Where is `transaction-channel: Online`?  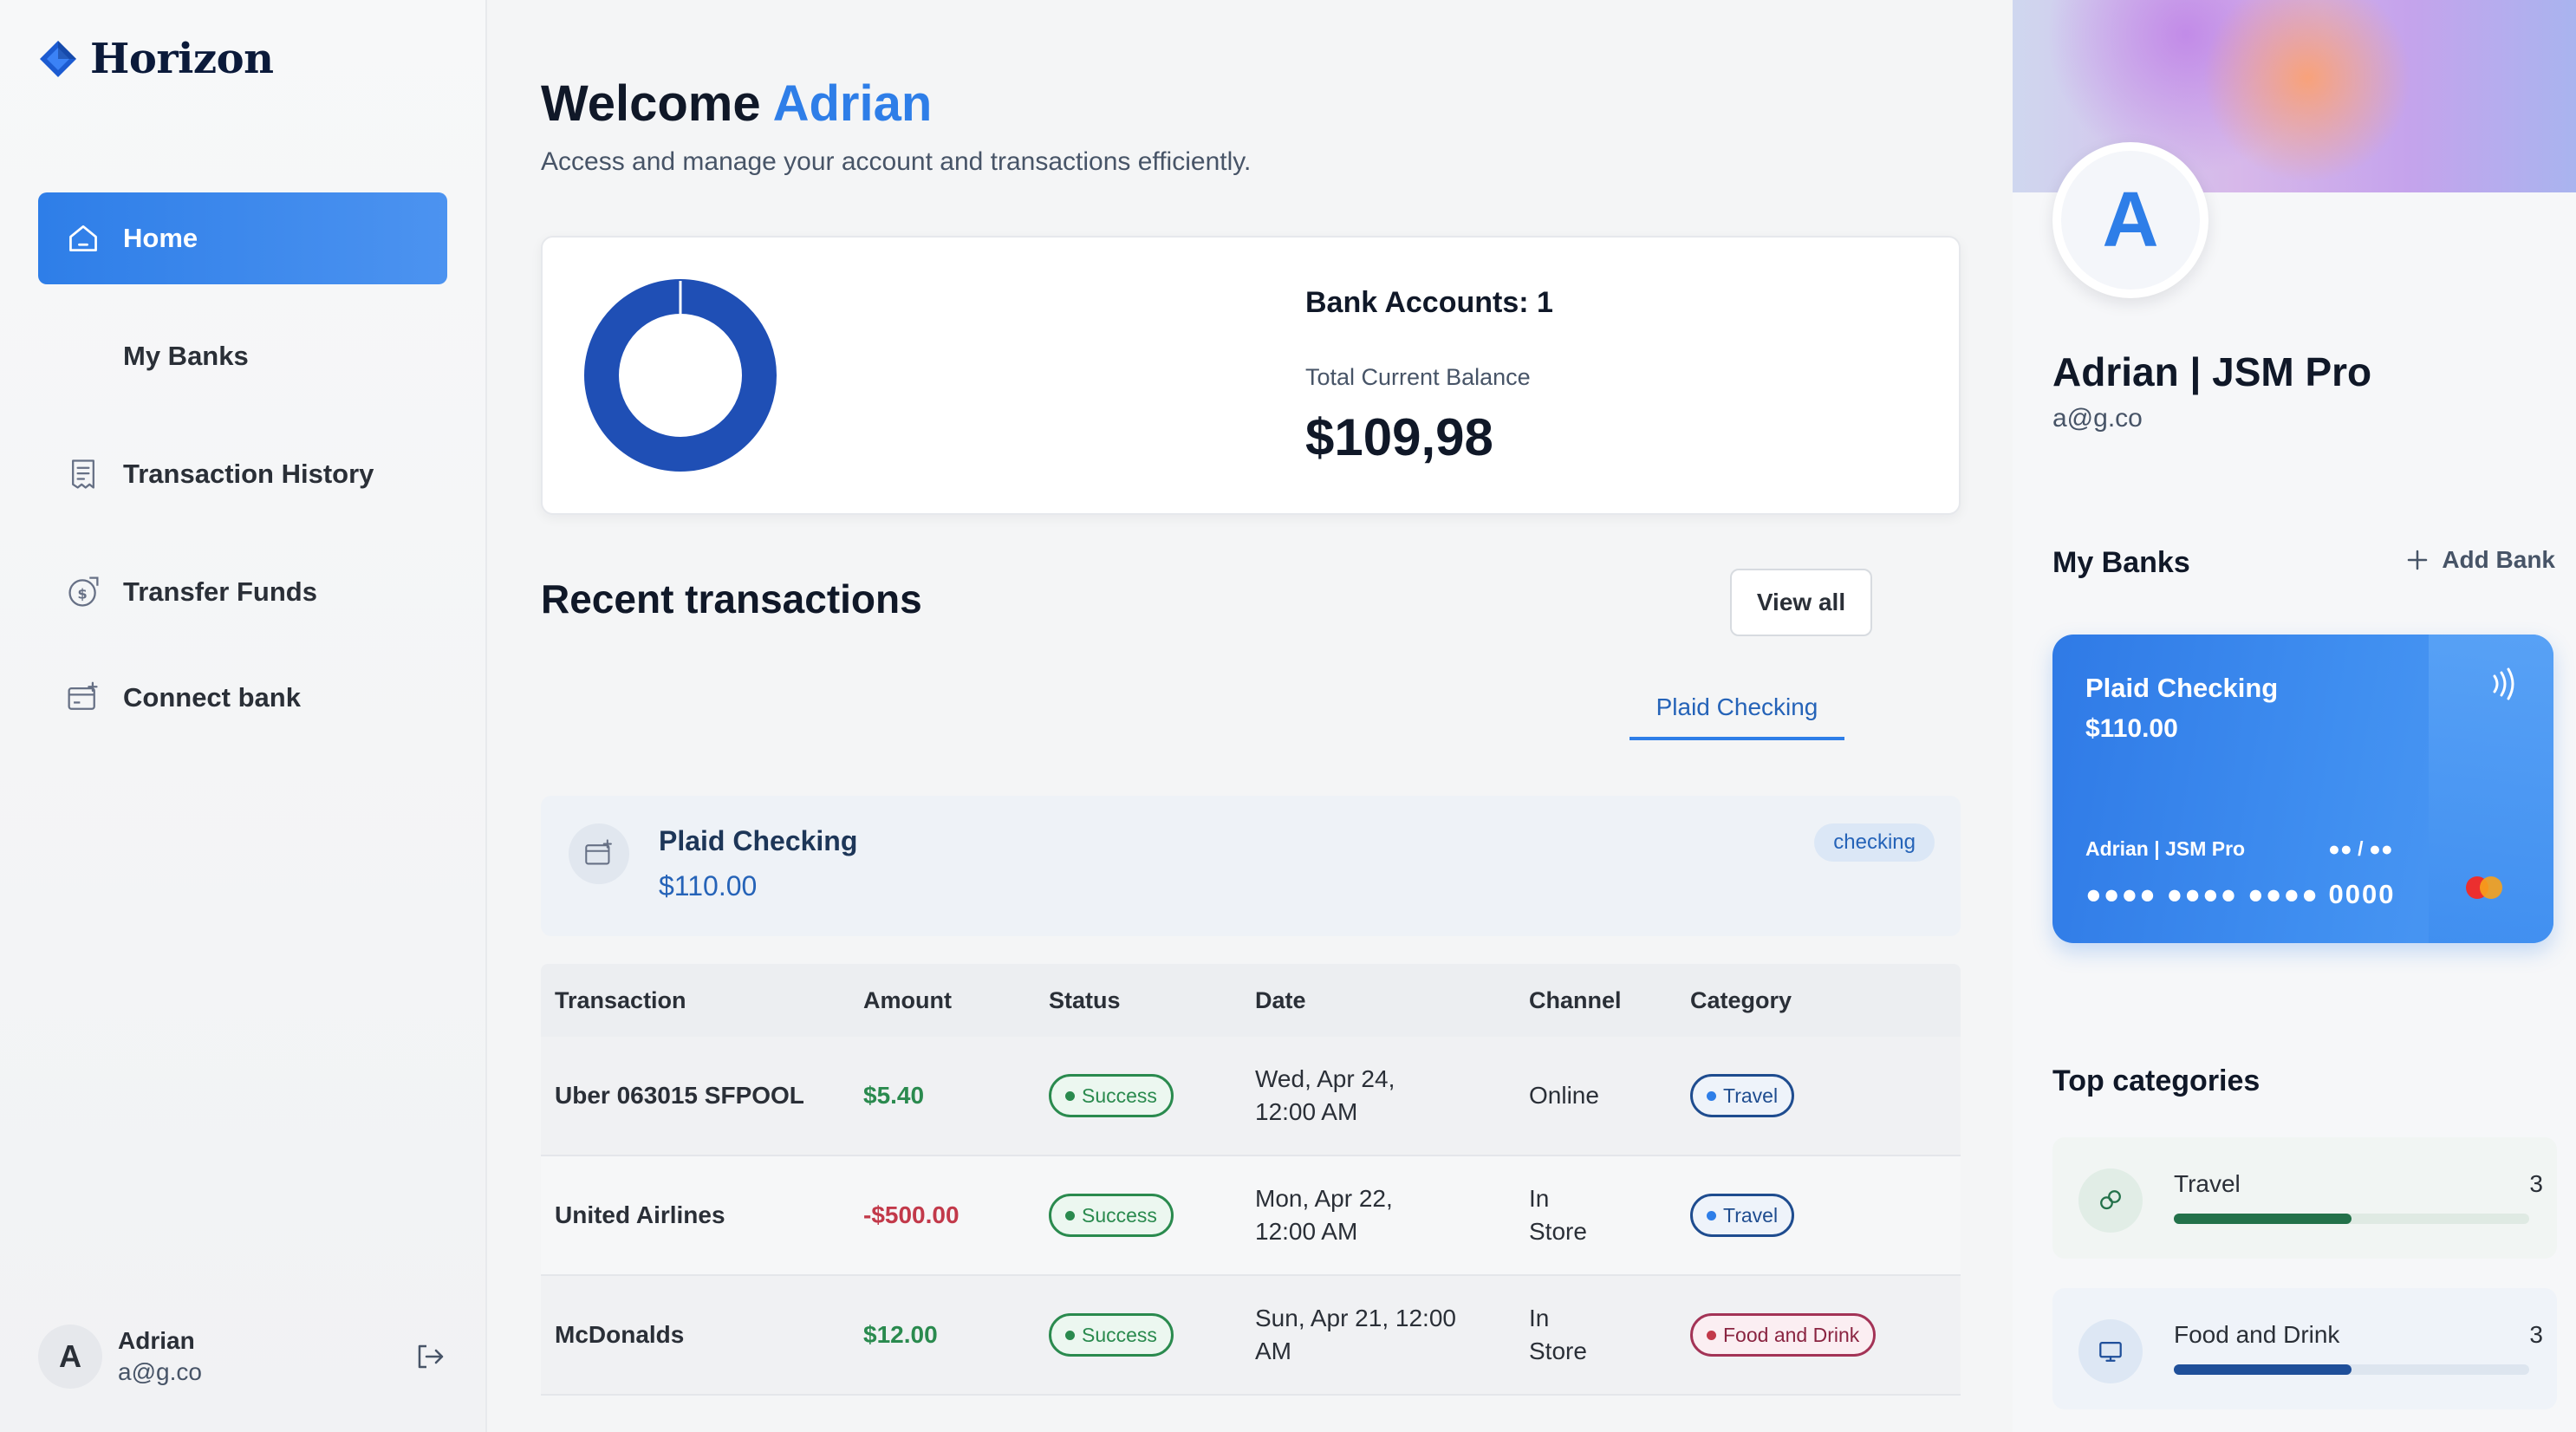
transaction-channel: Online is located at coordinates (1609, 1096).